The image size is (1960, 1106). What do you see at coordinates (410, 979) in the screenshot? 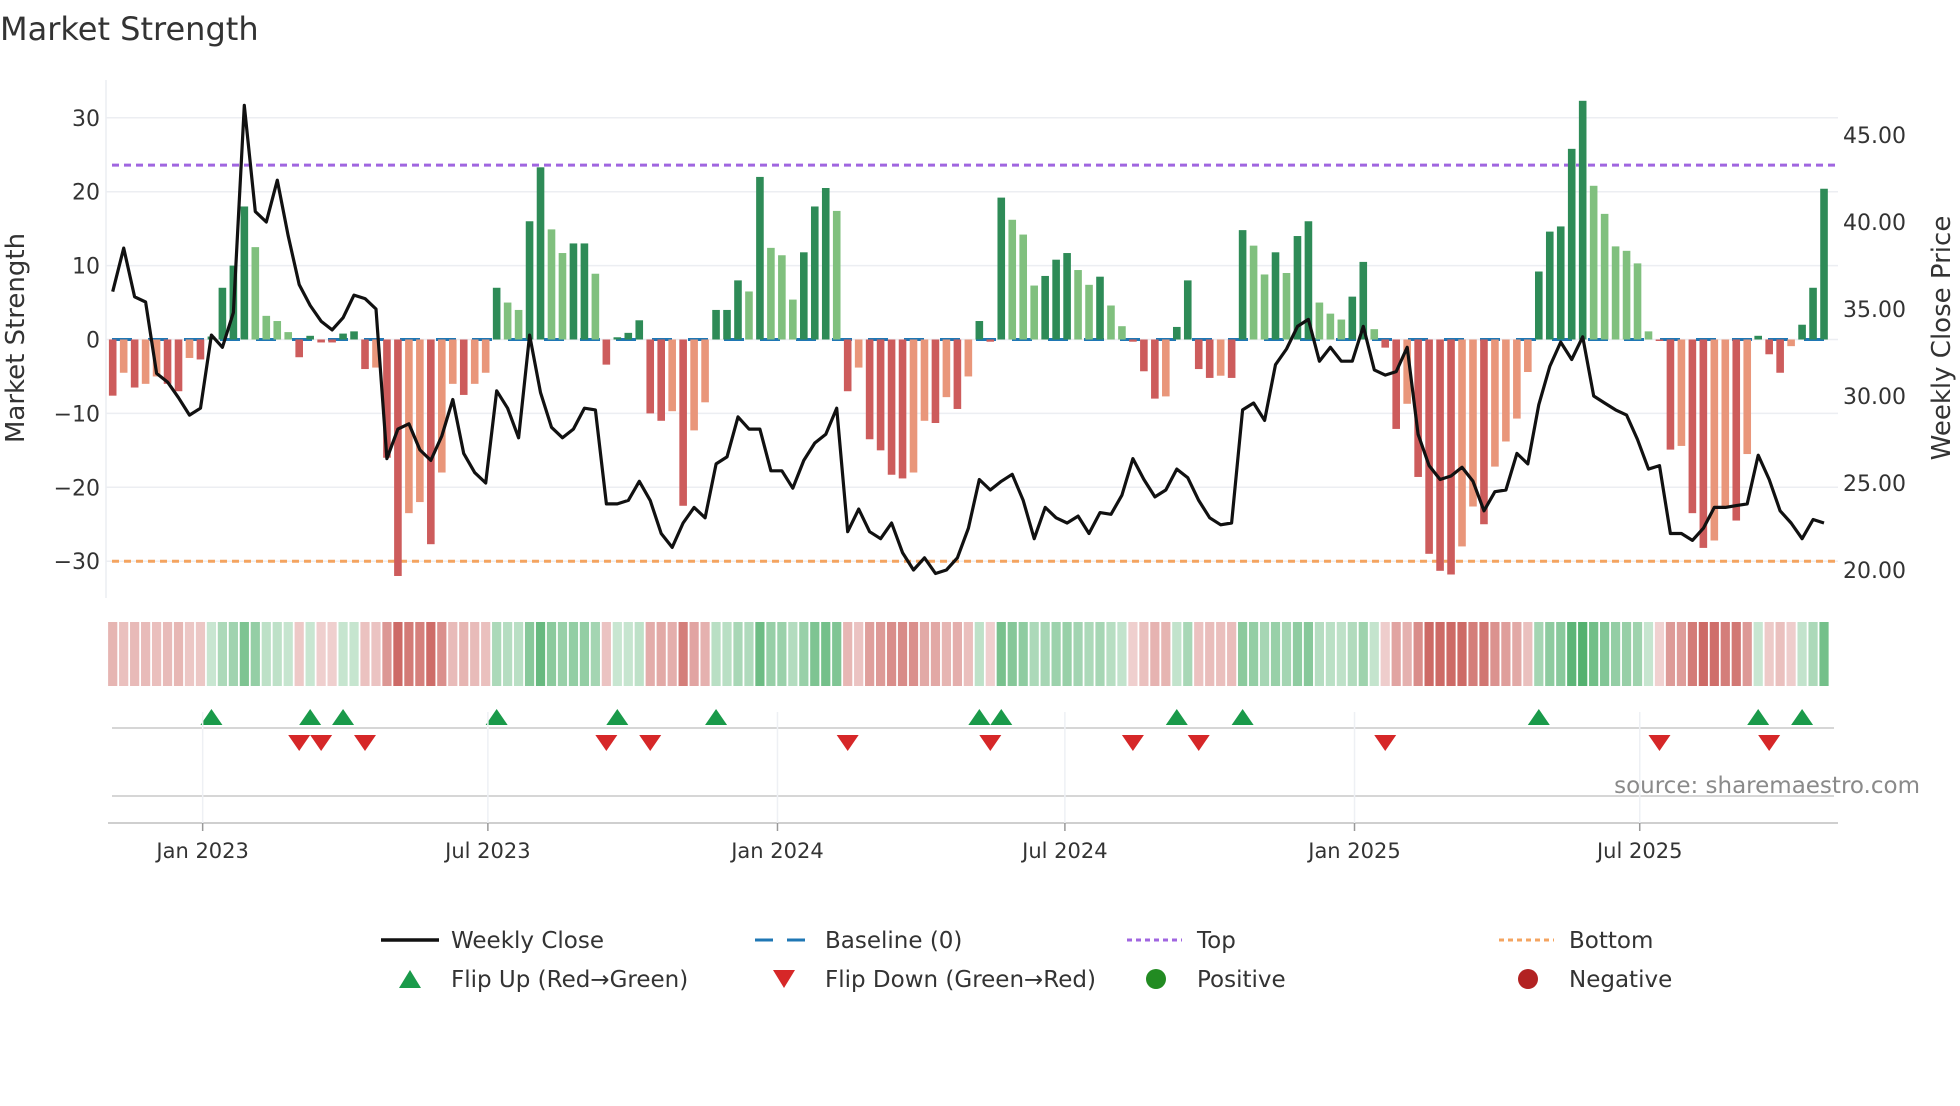
I see `triangle-up-icon` at bounding box center [410, 979].